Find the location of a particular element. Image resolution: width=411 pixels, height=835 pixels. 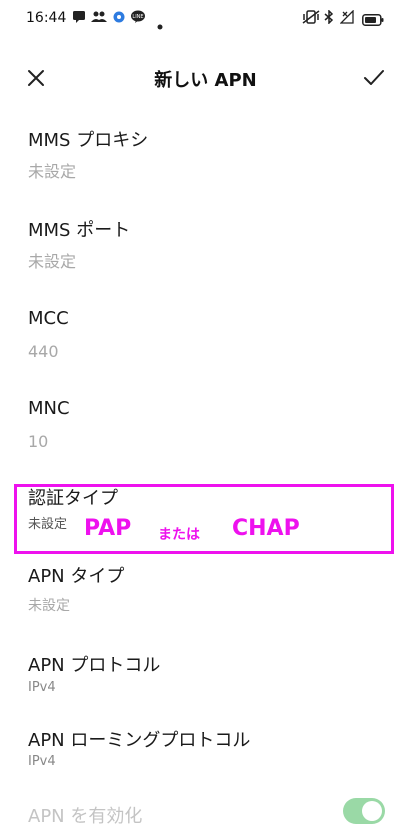

line-app-icon: LINE is located at coordinates (138, 18).